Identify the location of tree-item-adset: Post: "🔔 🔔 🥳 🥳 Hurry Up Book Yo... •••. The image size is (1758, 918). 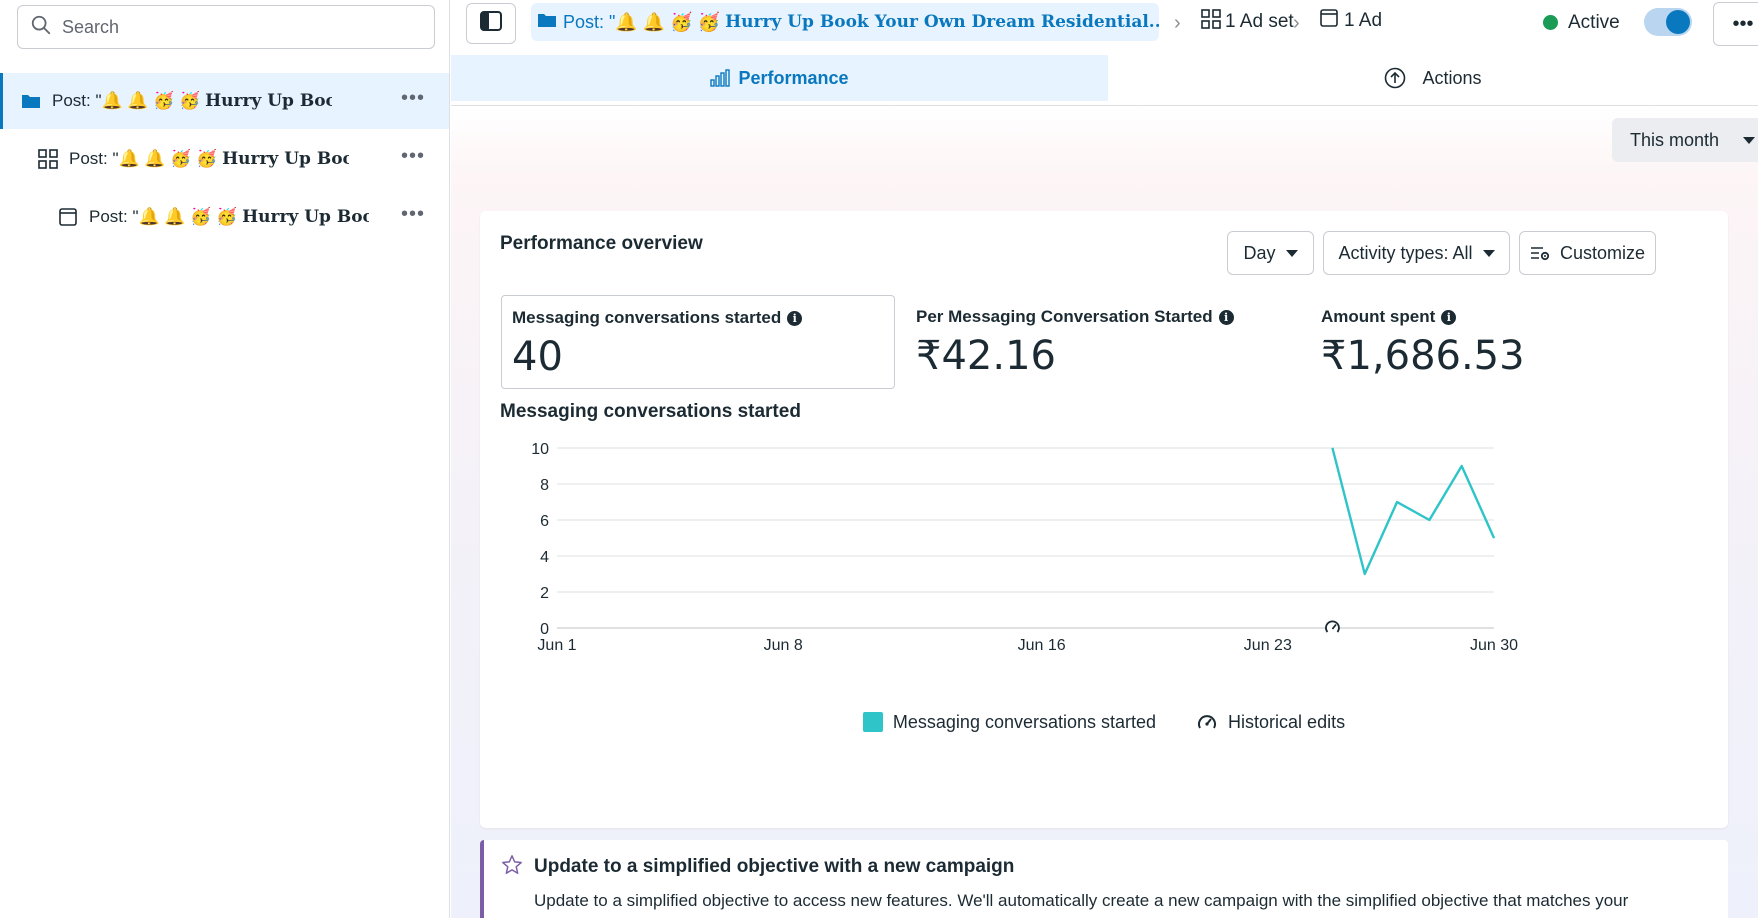
(224, 159).